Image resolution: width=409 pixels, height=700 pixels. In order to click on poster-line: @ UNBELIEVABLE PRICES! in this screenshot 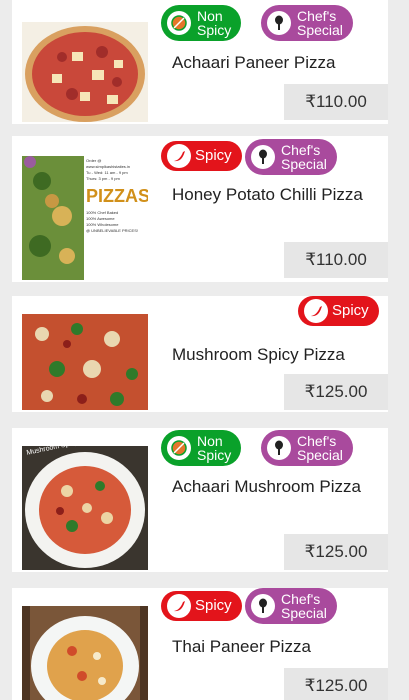, I will do `click(112, 230)`.